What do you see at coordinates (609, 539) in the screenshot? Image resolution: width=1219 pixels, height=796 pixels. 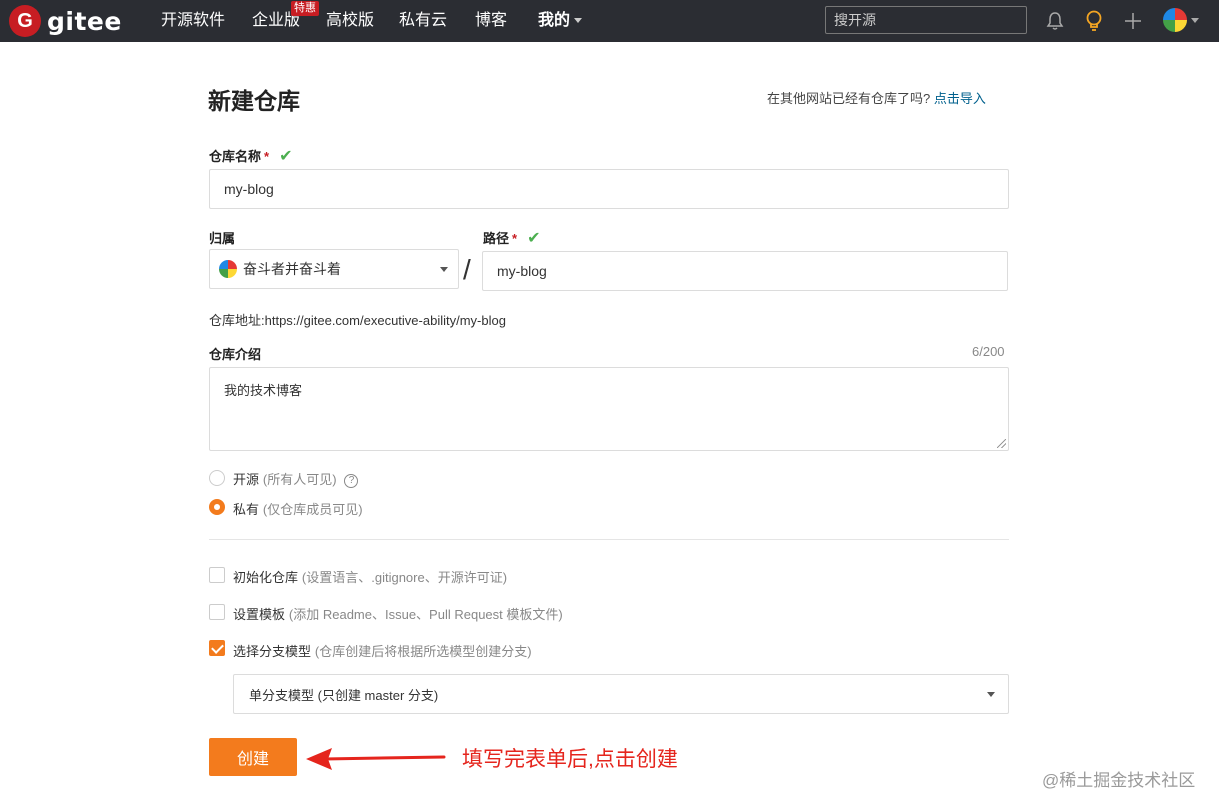 I see `divider` at bounding box center [609, 539].